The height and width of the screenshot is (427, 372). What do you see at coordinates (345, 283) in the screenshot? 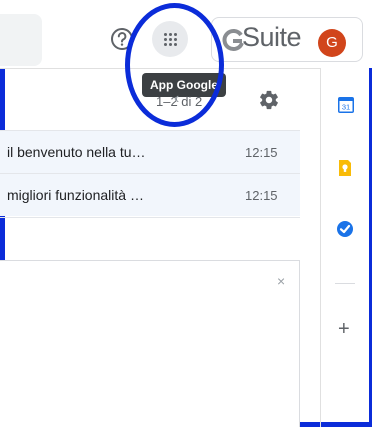
I see `side-panel-separator` at bounding box center [345, 283].